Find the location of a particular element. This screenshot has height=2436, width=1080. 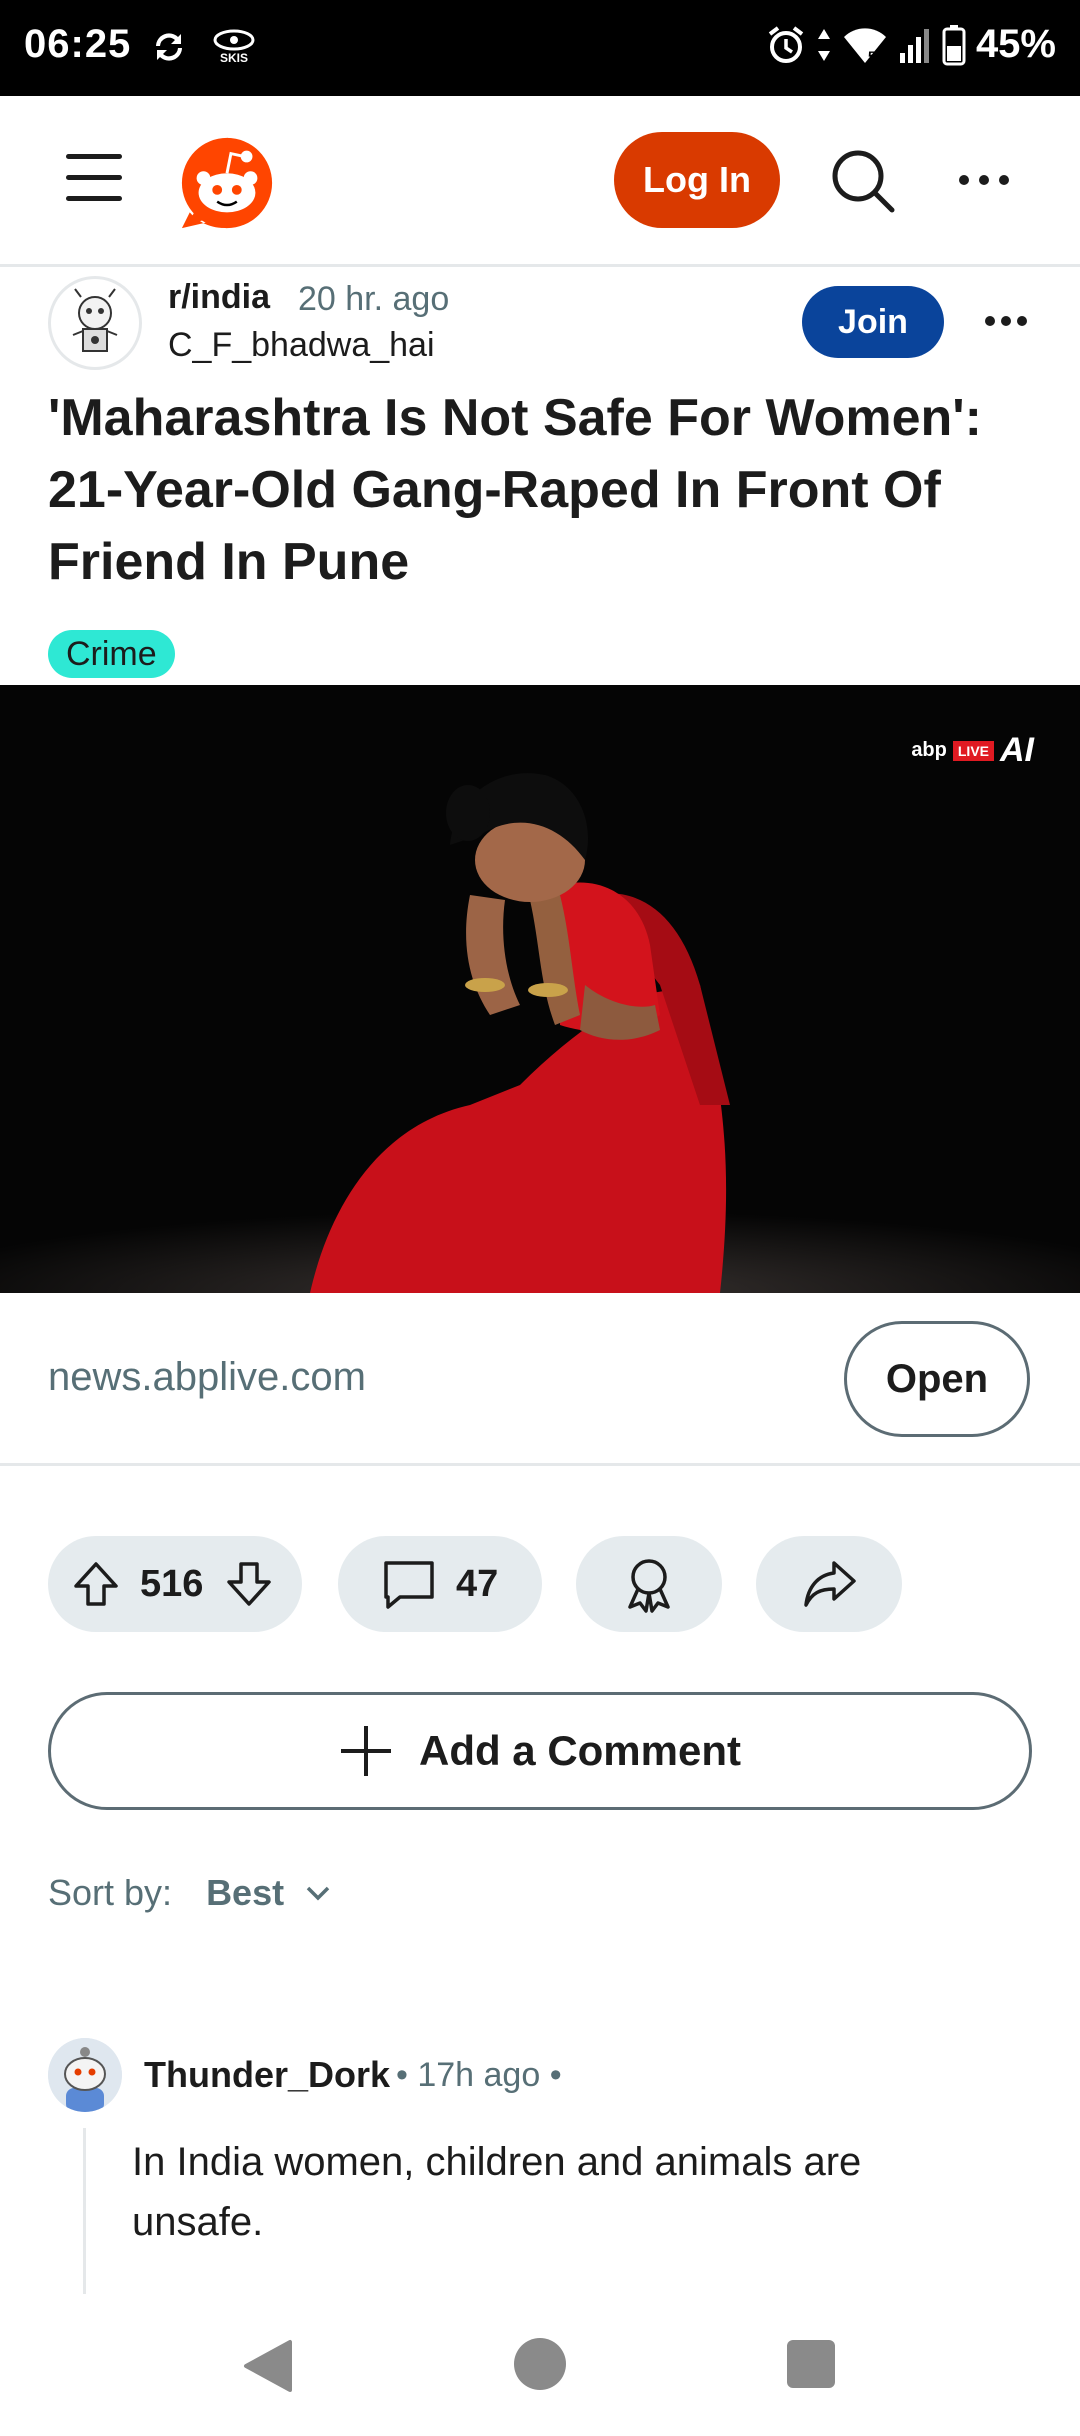

more-options-icon is located at coordinates (984, 180).